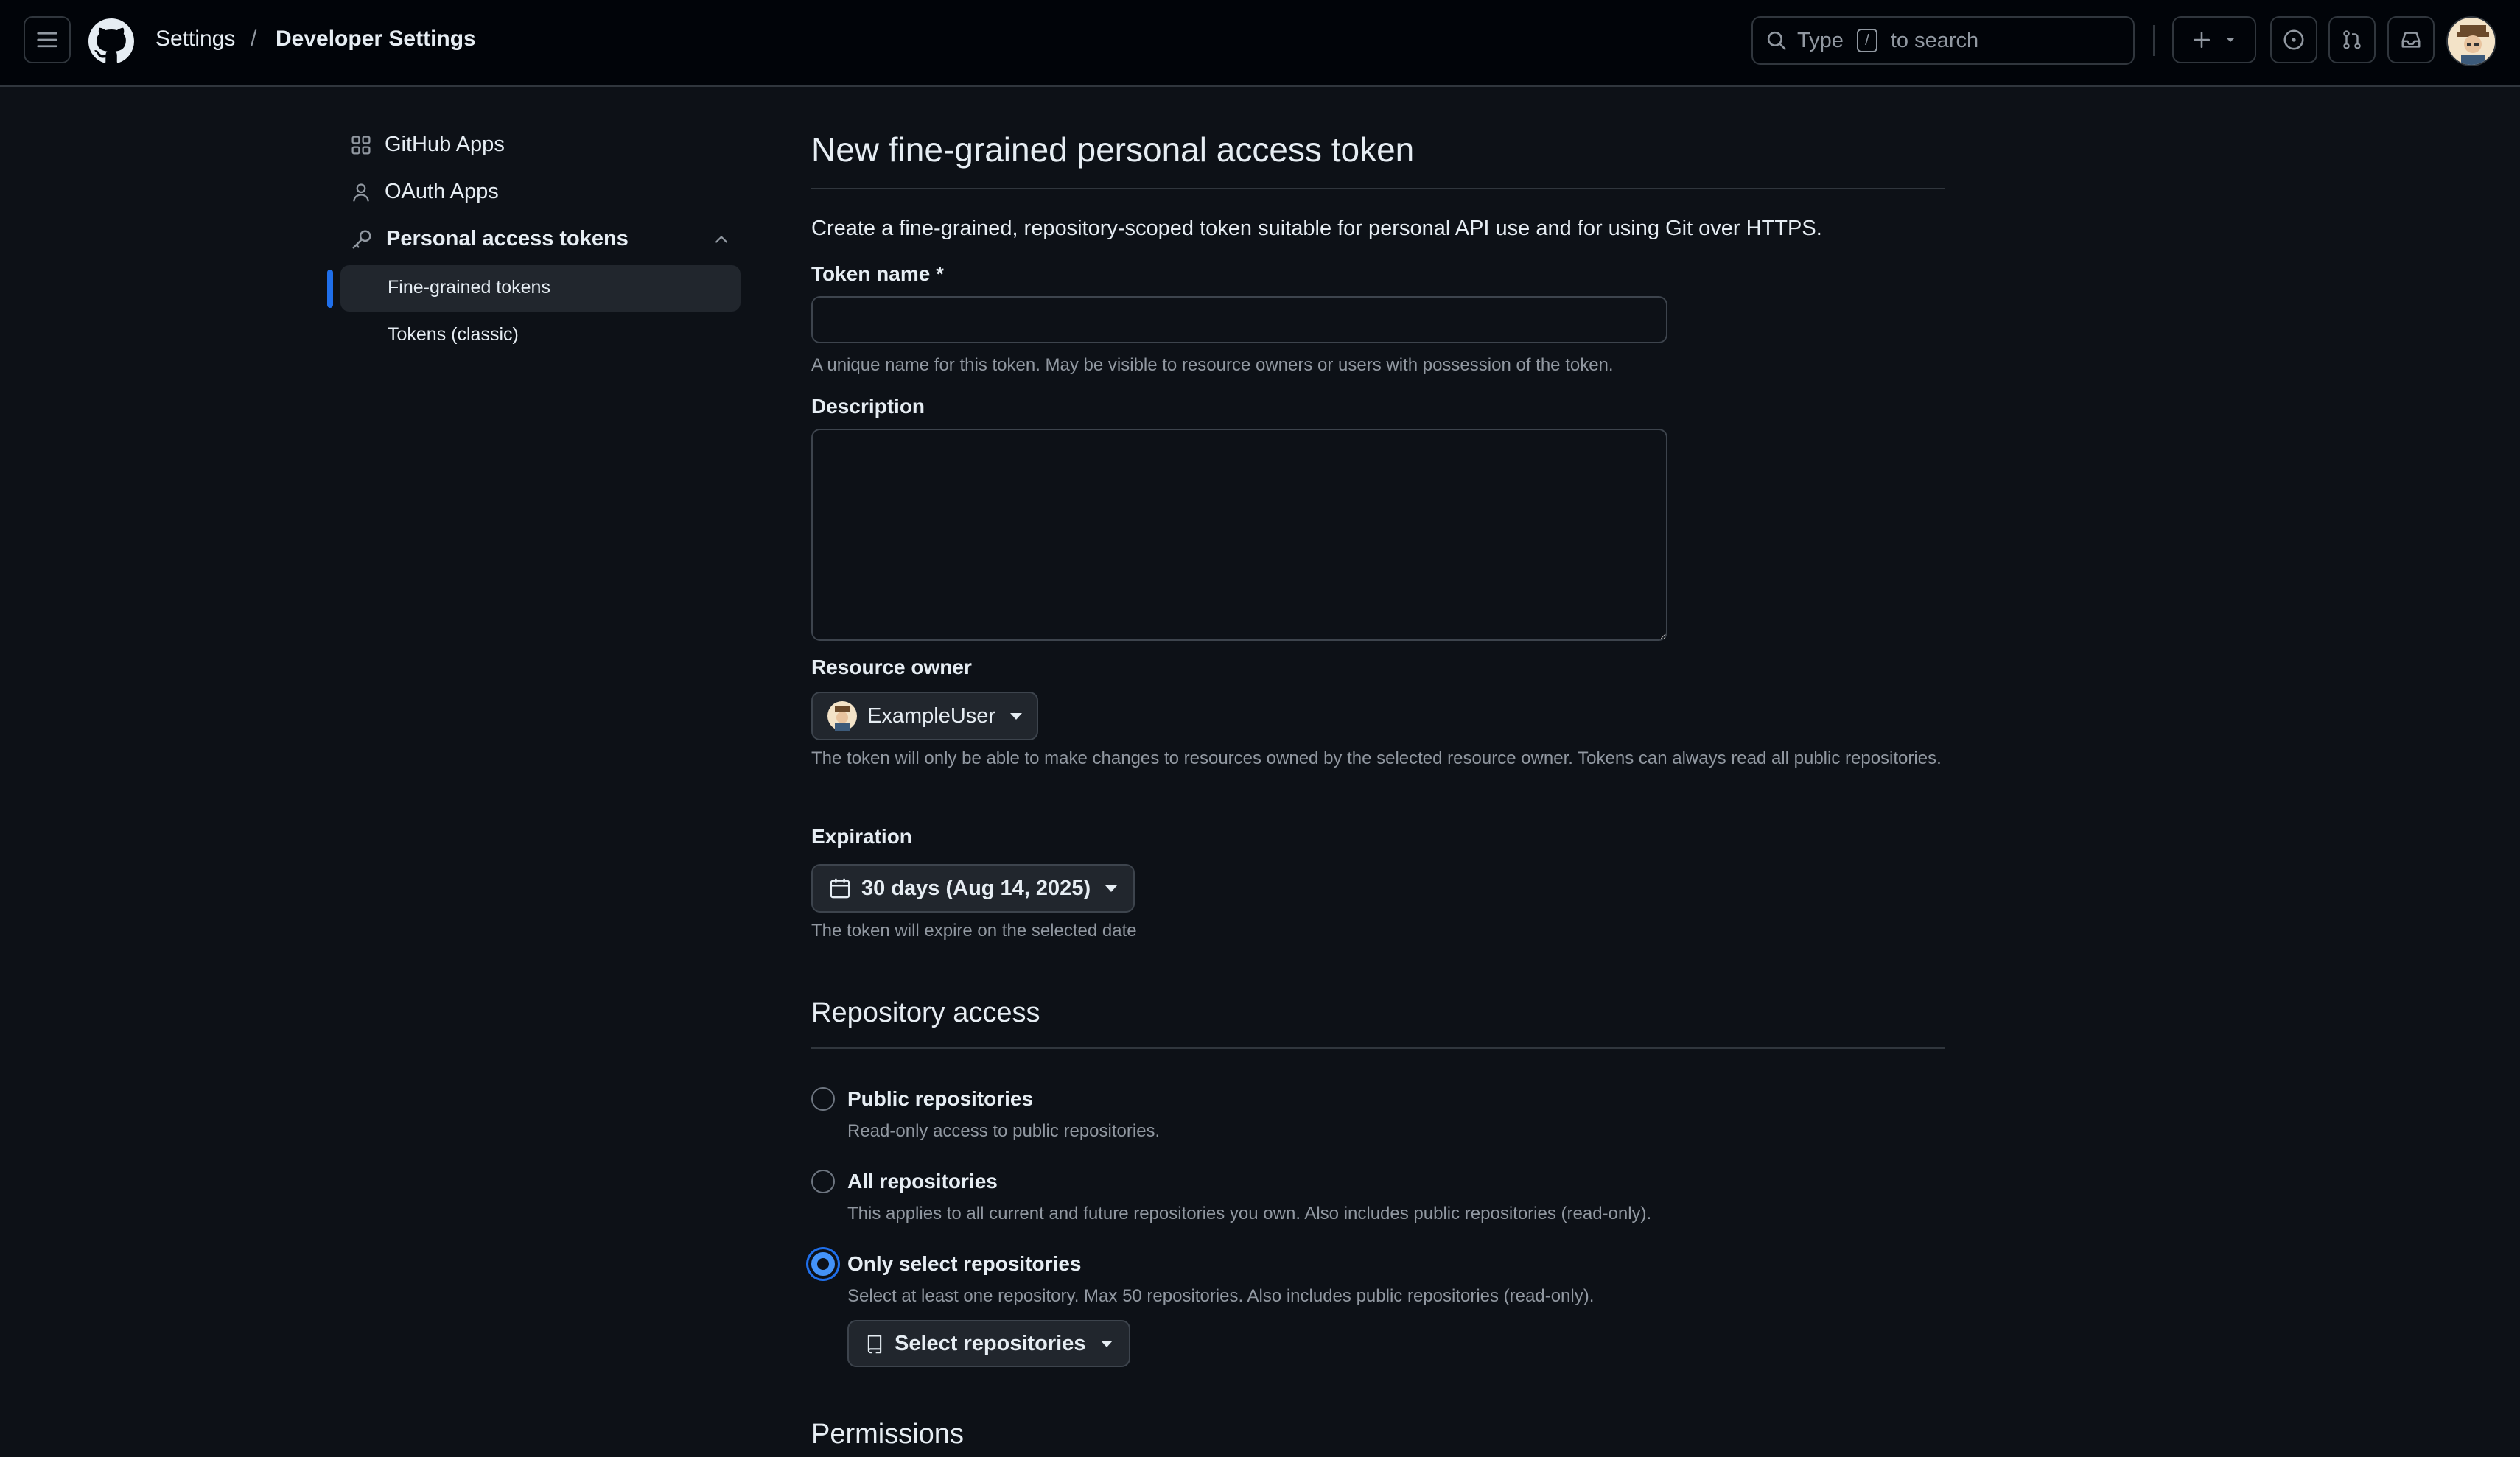 This screenshot has height=1457, width=2520. I want to click on public-repositories-title: Public repositories, so click(940, 1099).